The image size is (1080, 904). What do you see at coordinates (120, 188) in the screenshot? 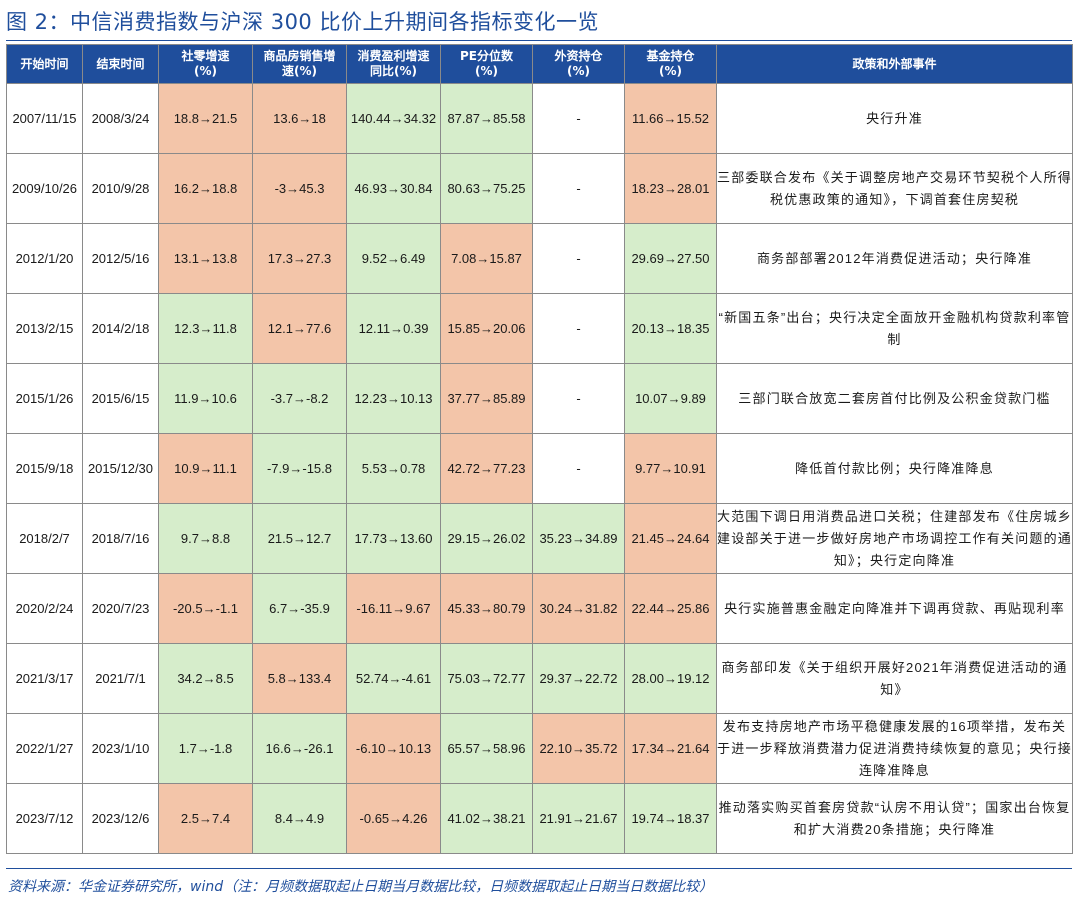
I see `end-date-cell: 2010/9/28` at bounding box center [120, 188].